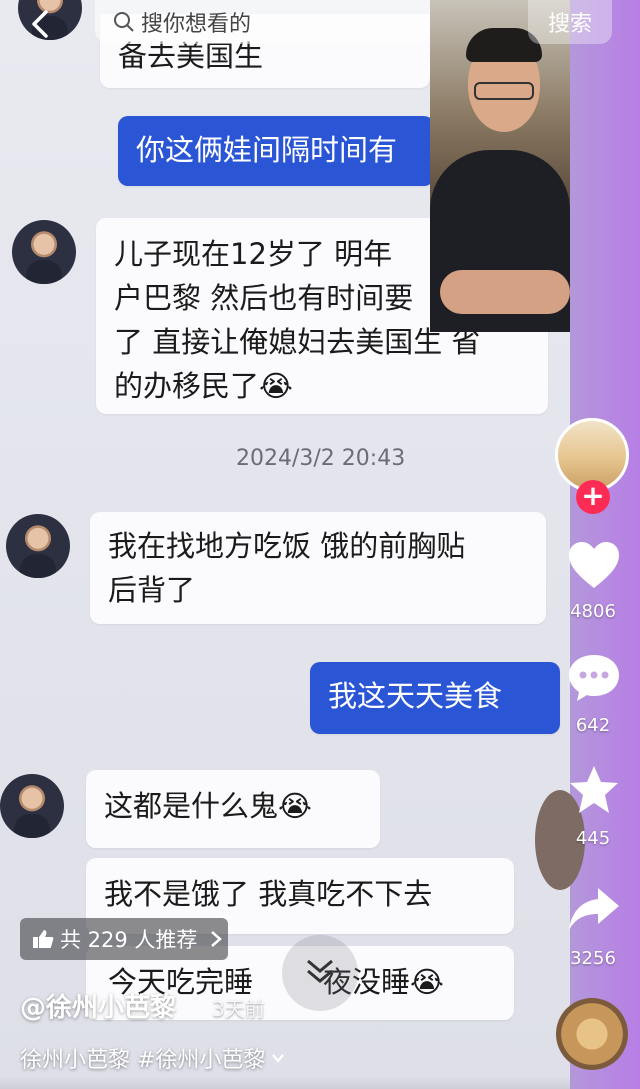 The width and height of the screenshot is (640, 1089). I want to click on presenter-video, so click(500, 166).